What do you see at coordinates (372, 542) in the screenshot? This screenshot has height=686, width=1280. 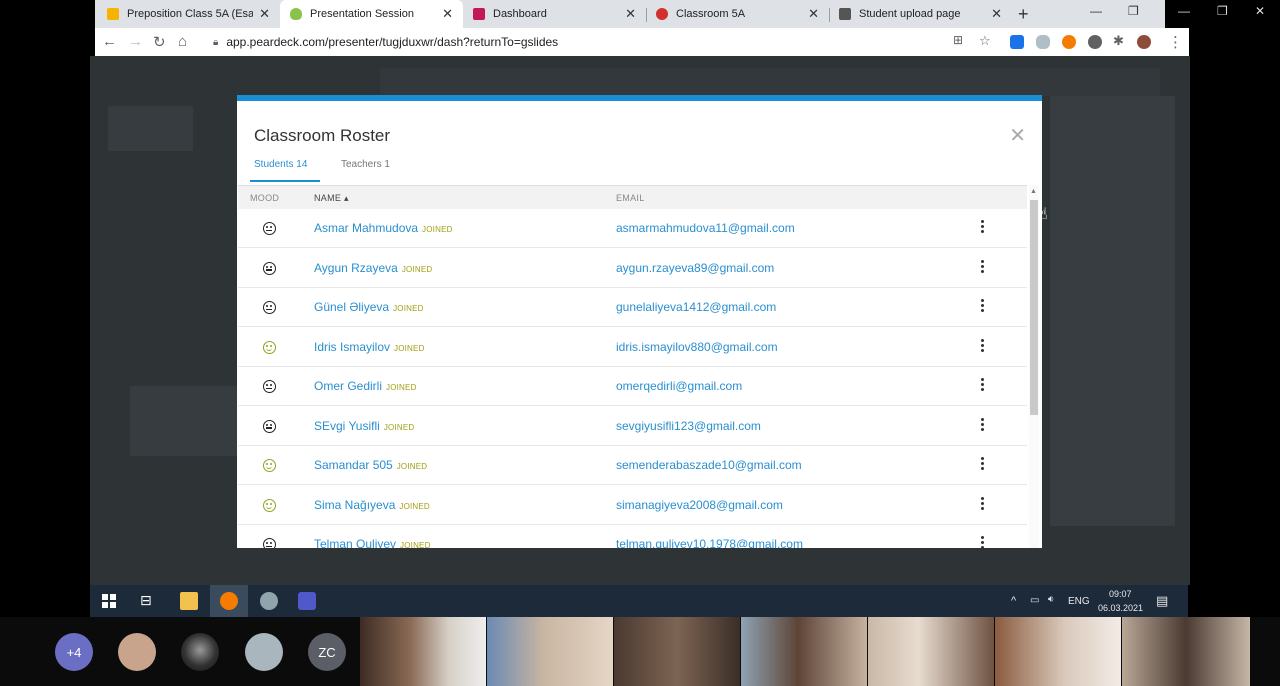 I see `student-name: Telman Quliyev JOINED` at bounding box center [372, 542].